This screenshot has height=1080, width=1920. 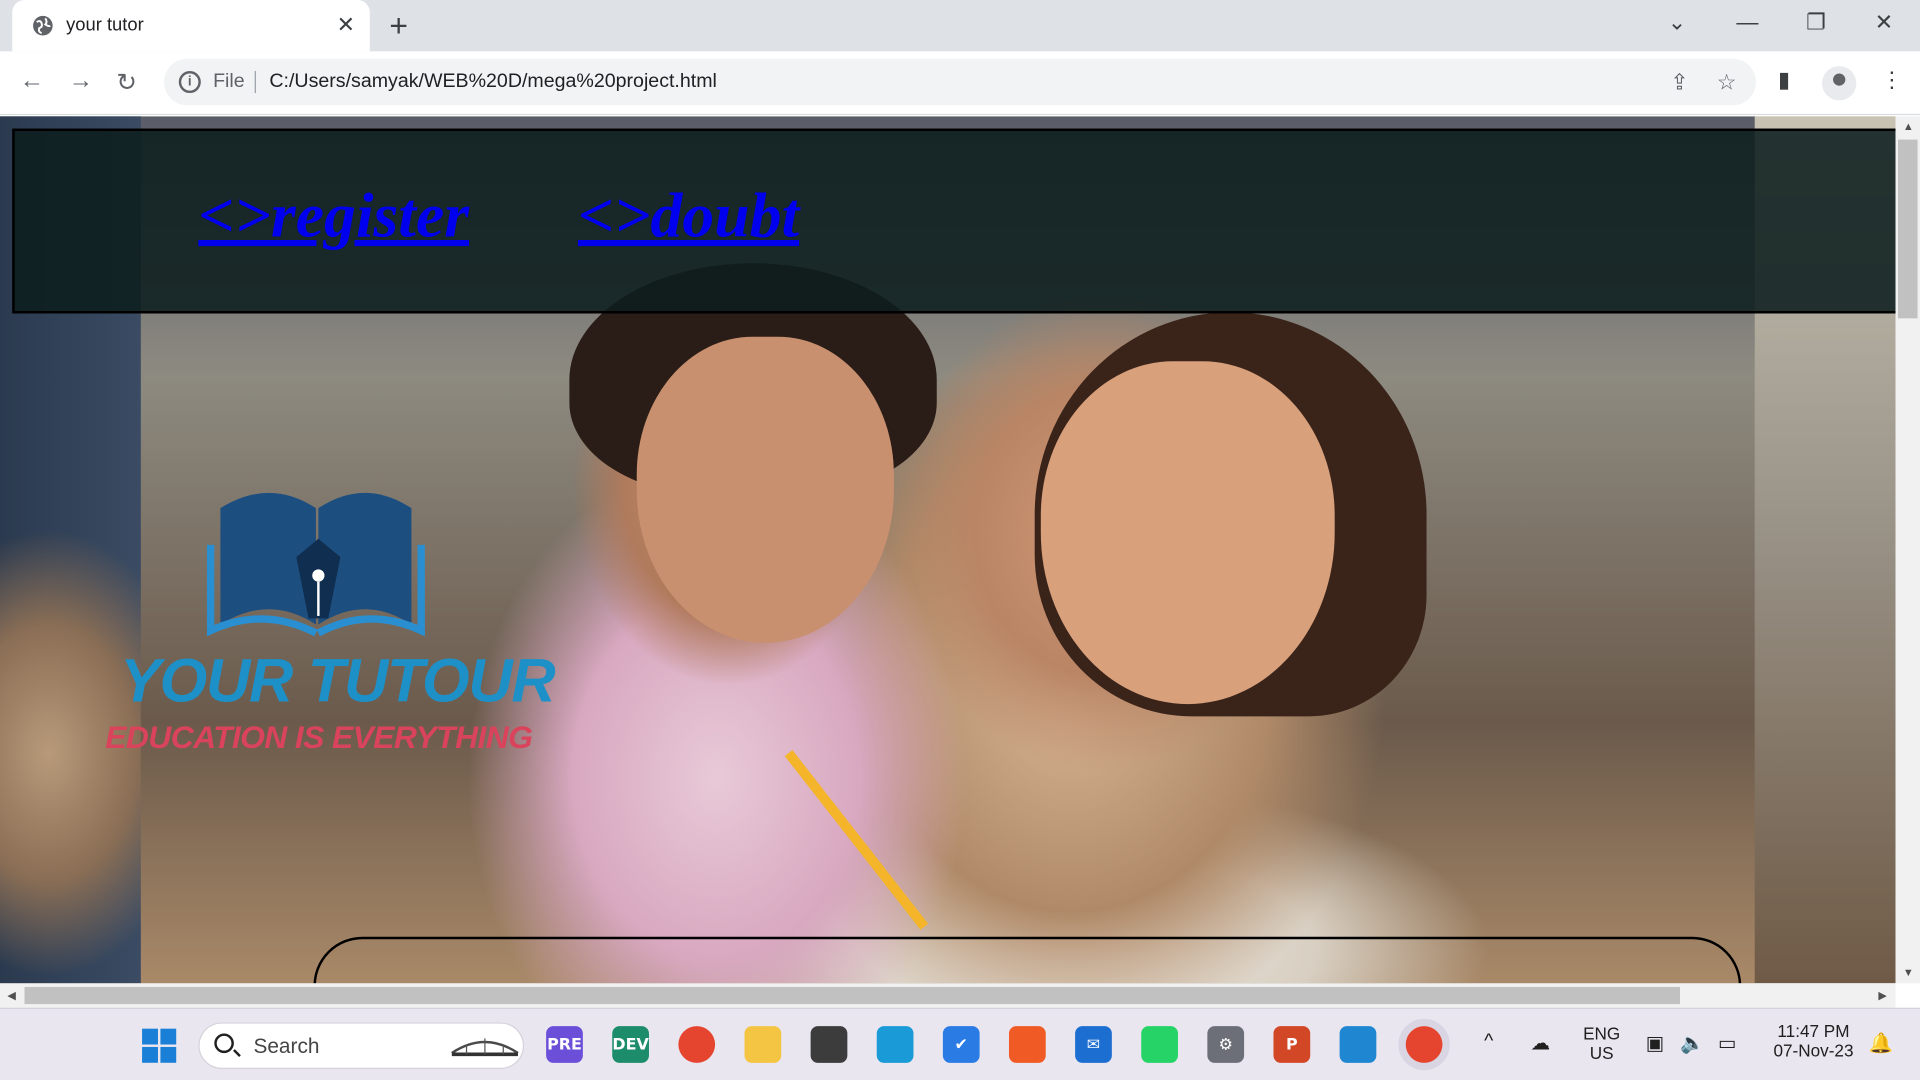 What do you see at coordinates (1602, 1033) in the screenshot?
I see `language-line1: ENG` at bounding box center [1602, 1033].